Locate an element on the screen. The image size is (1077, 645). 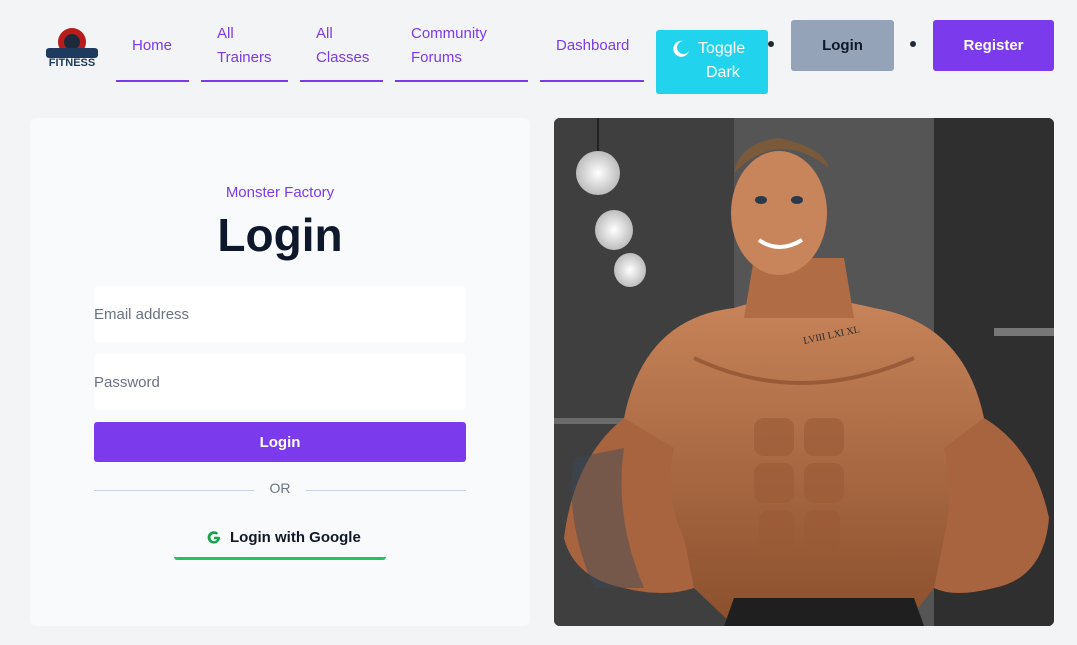
or-divider-text: OR is located at coordinates (280, 488).